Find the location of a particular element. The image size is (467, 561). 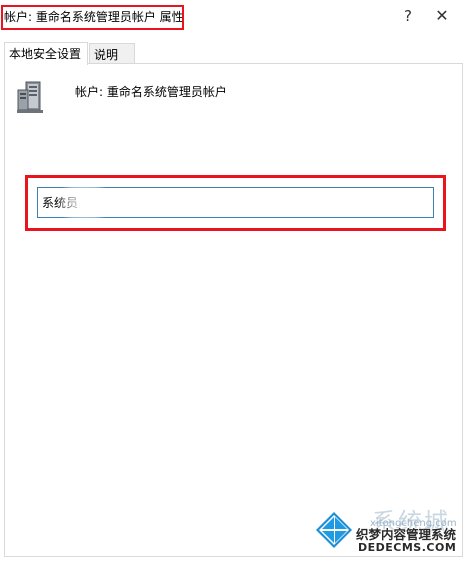

watermark-line-en: DEDECMS.COM is located at coordinates (407, 547).